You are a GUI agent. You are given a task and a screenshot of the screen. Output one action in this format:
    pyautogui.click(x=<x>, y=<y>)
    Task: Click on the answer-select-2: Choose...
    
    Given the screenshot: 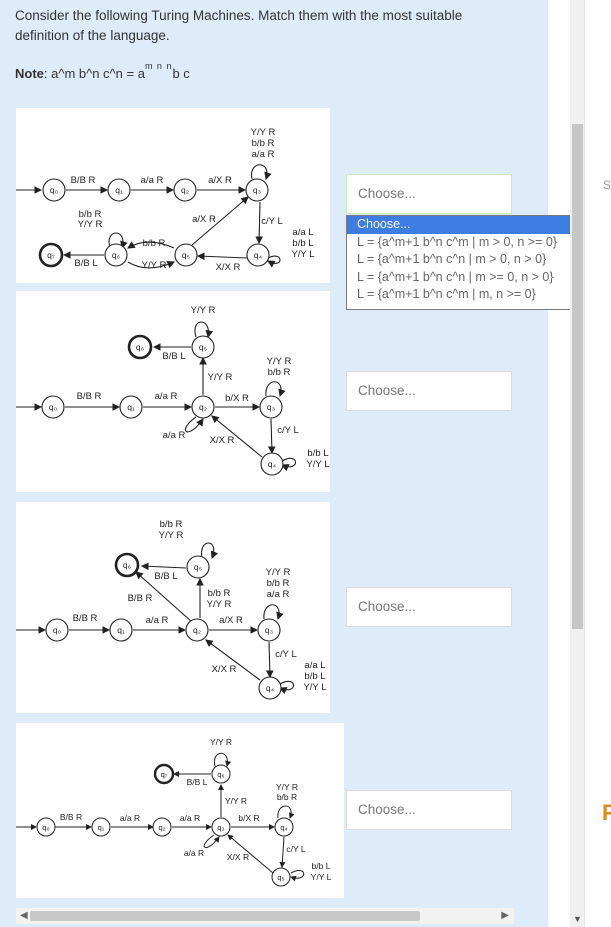 What is the action you would take?
    pyautogui.click(x=429, y=391)
    